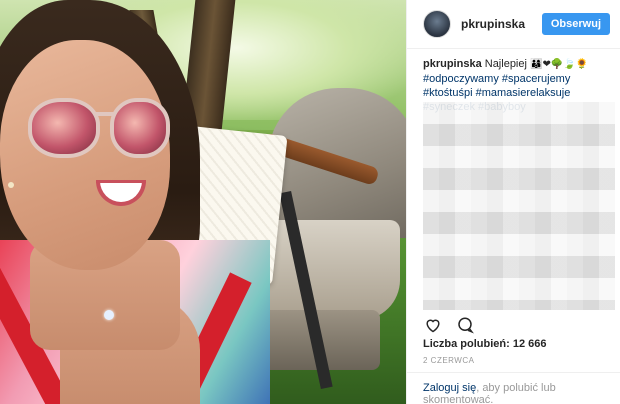 The width and height of the screenshot is (620, 404). What do you see at coordinates (501, 24) in the screenshot?
I see `username-link: pkrupinska` at bounding box center [501, 24].